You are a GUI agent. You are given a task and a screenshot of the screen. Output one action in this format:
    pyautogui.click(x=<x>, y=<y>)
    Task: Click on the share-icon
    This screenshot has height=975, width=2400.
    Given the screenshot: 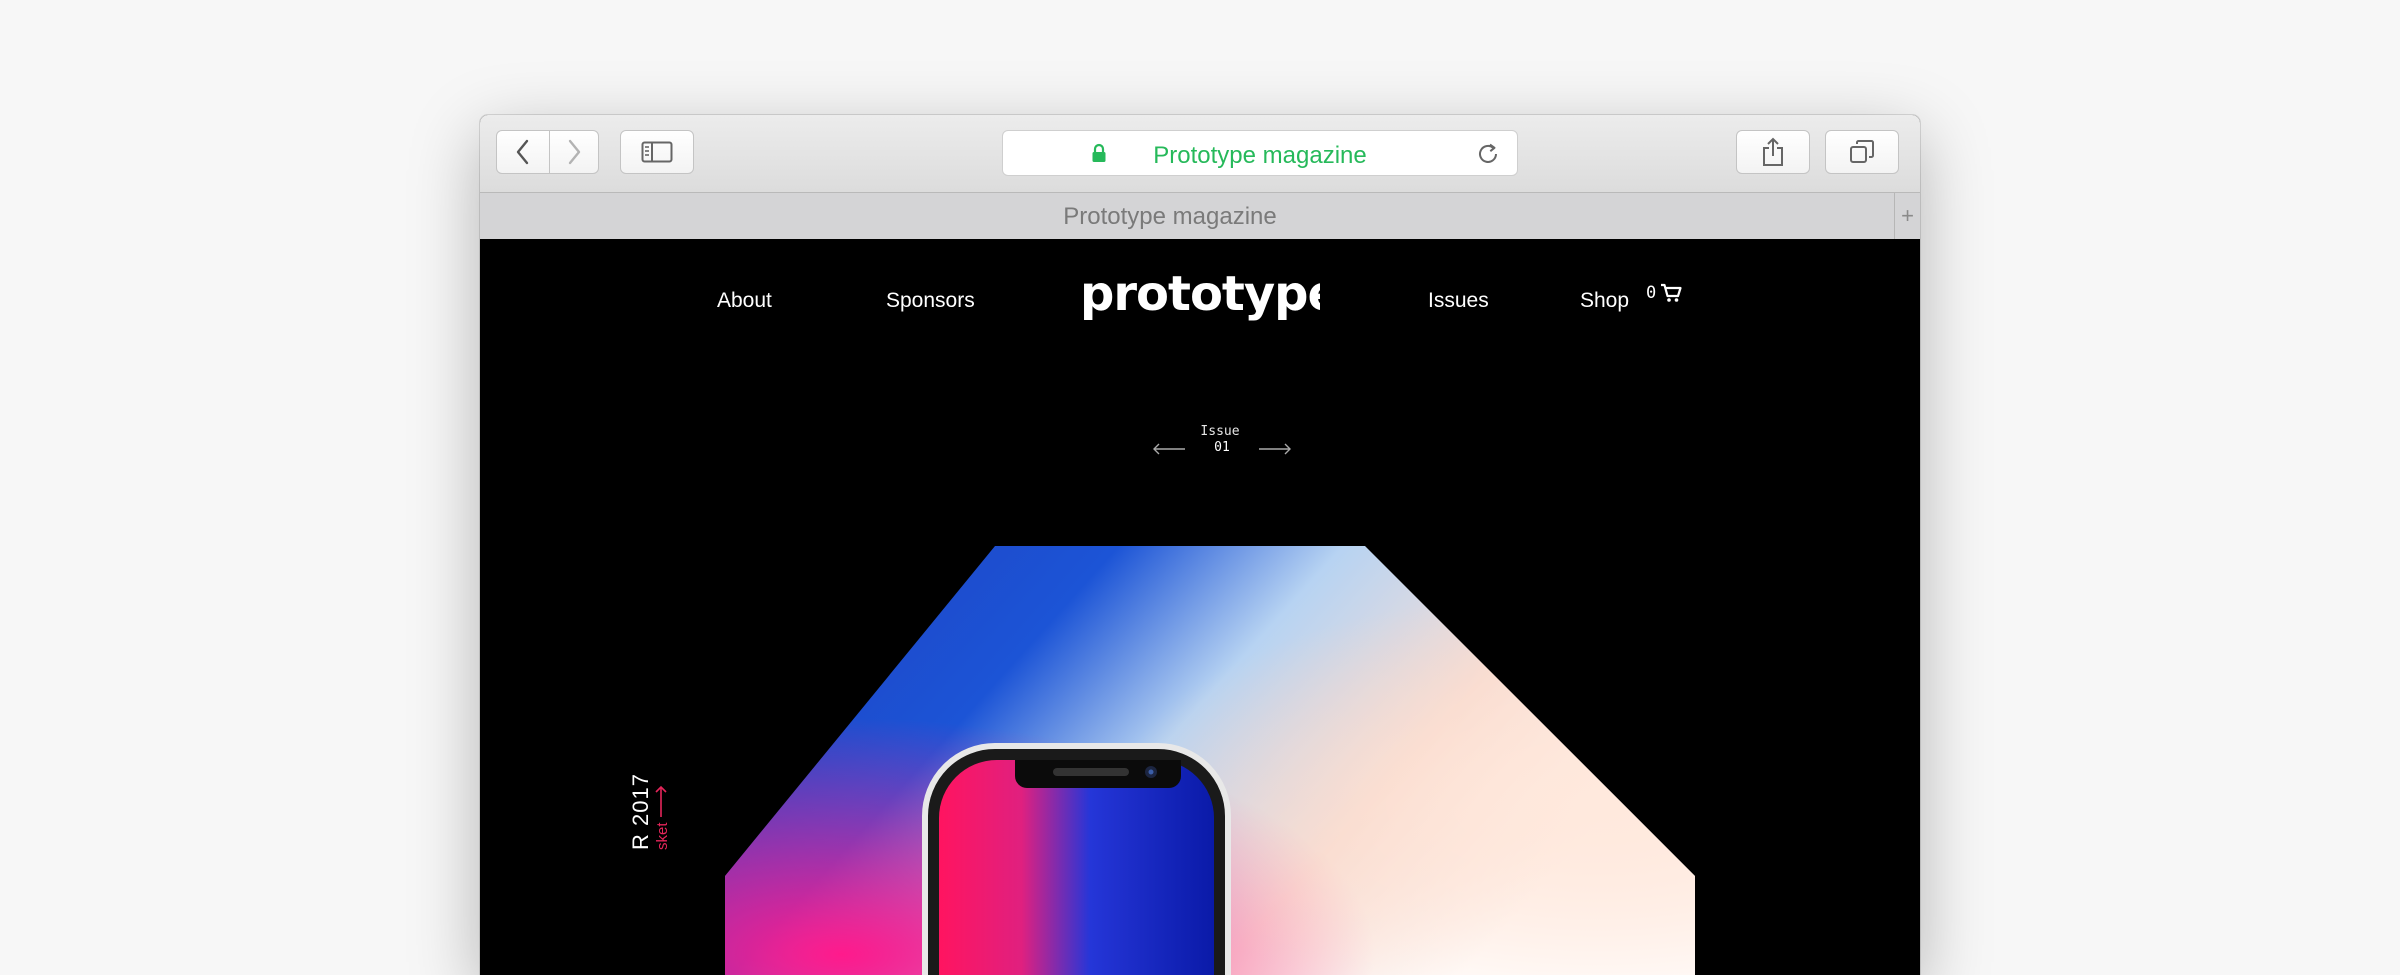 What is the action you would take?
    pyautogui.click(x=1773, y=151)
    